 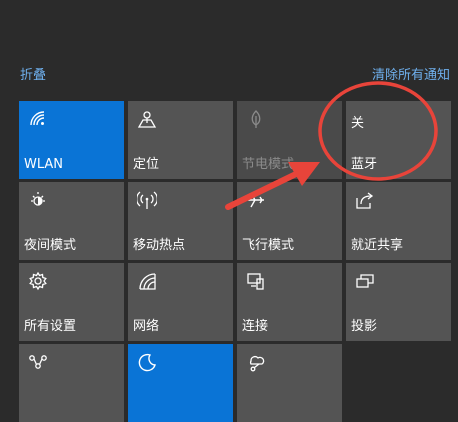 What do you see at coordinates (71, 383) in the screenshot?
I see `tile-vpn` at bounding box center [71, 383].